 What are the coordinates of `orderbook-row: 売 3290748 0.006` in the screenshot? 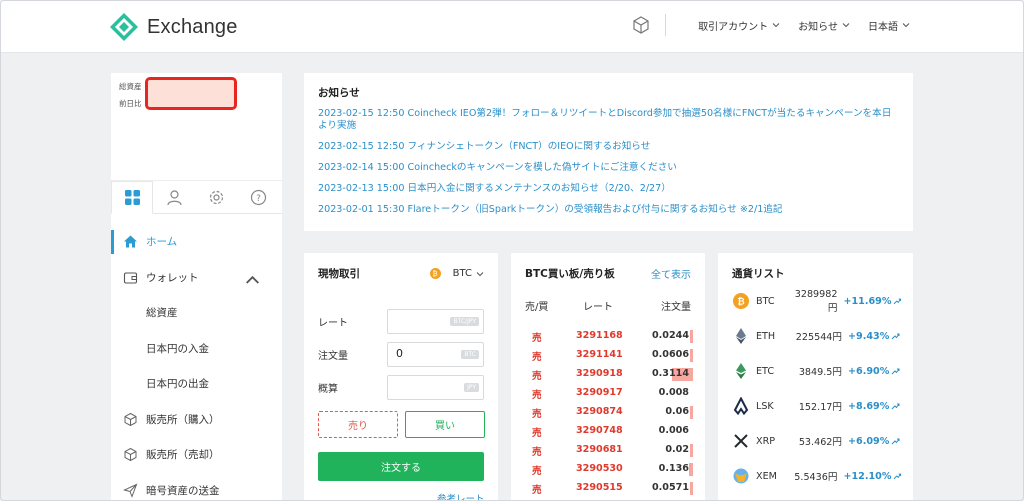 It's located at (608, 434).